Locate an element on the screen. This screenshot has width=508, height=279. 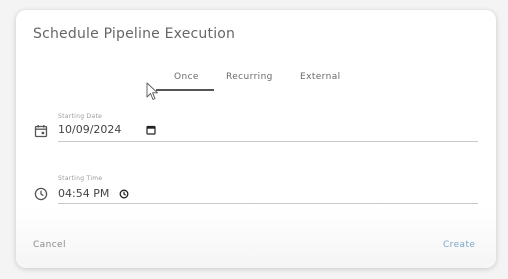
active-tab-indicator is located at coordinates (185, 90).